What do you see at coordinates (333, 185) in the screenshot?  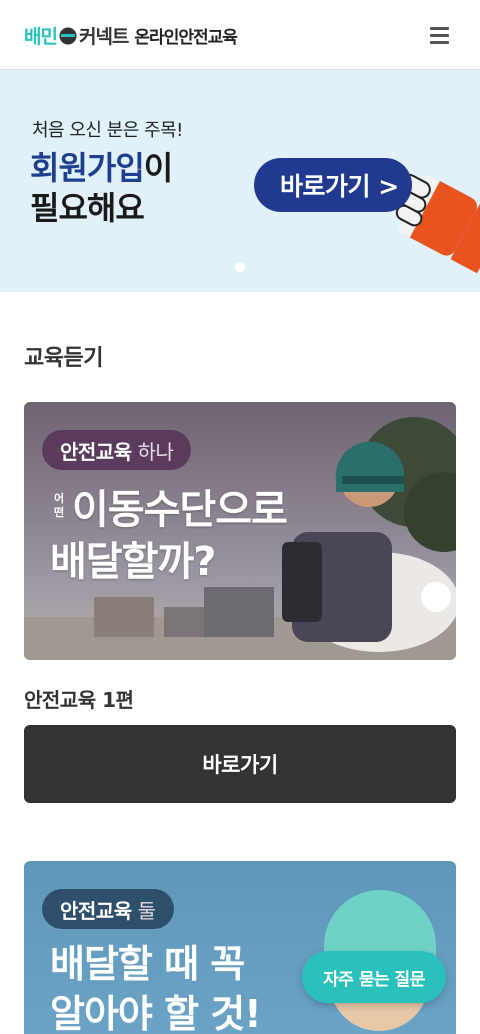 I see `banner-go-button: 바로가기 >` at bounding box center [333, 185].